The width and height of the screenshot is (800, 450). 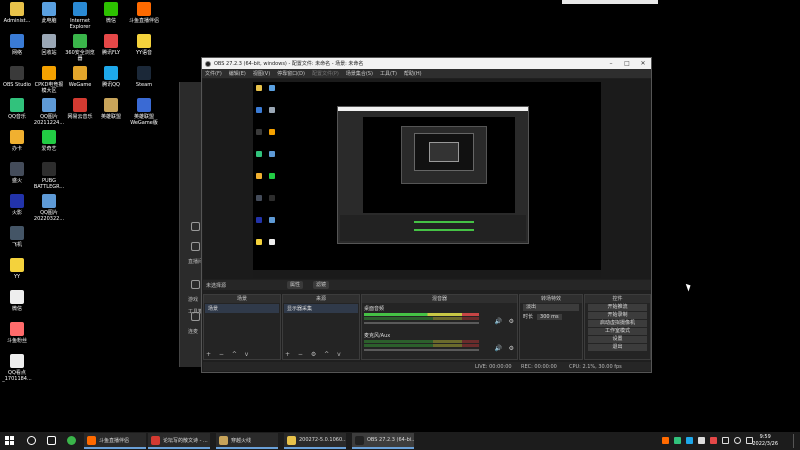 I want to click on desktop-shortcut: QQ音乐, so click(x=17, y=109).